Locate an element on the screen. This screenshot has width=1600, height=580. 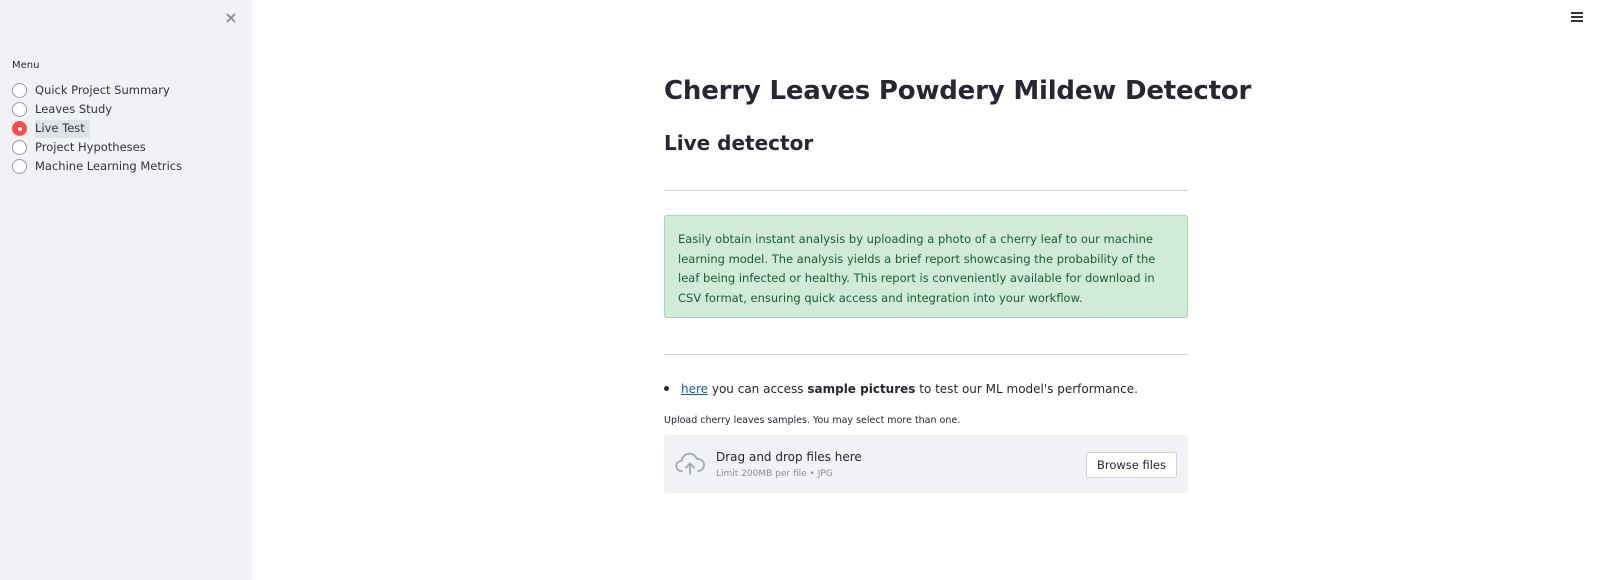
hamburger-menu-icon is located at coordinates (1577, 18).